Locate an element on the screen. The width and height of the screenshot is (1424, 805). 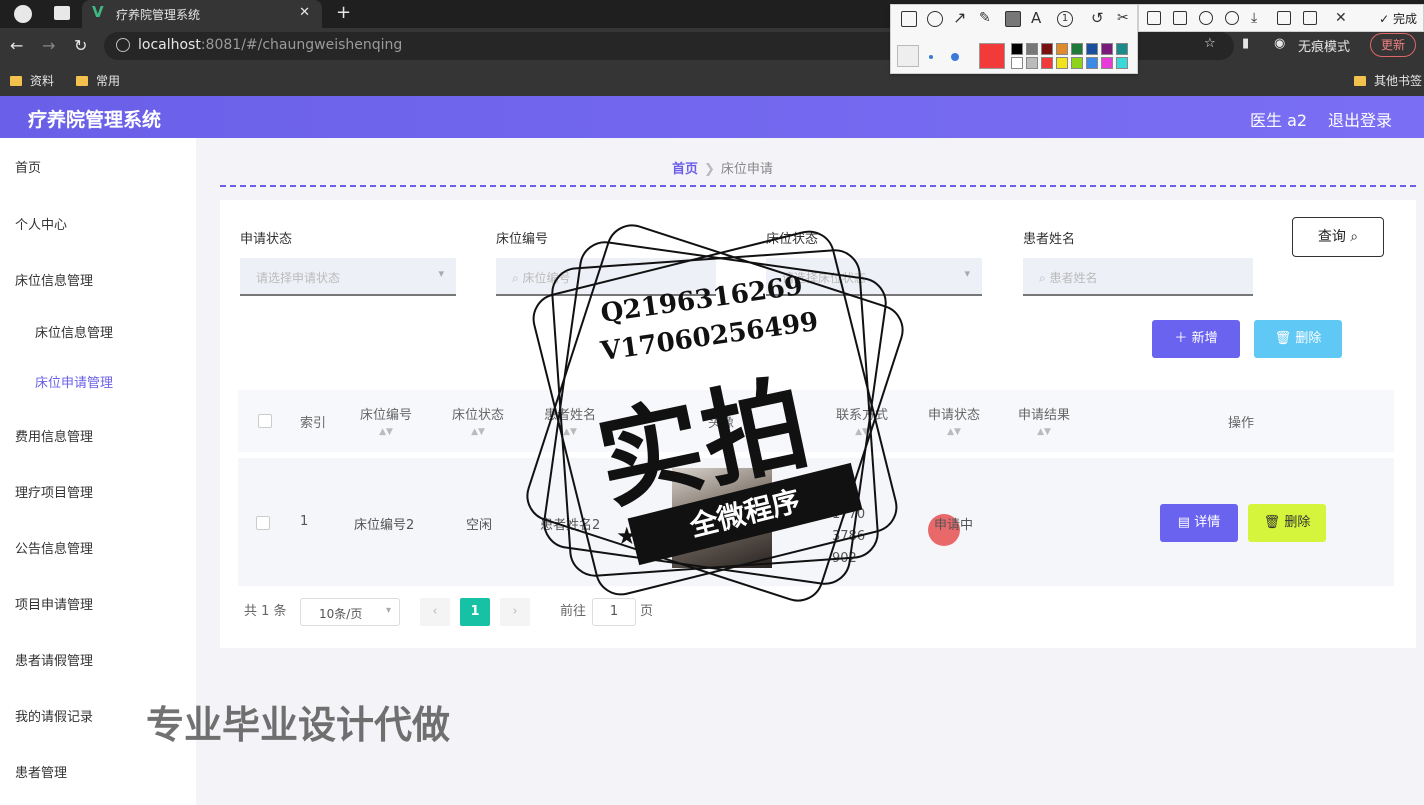
arrow-tool-icon: ↗ is located at coordinates (961, 18).